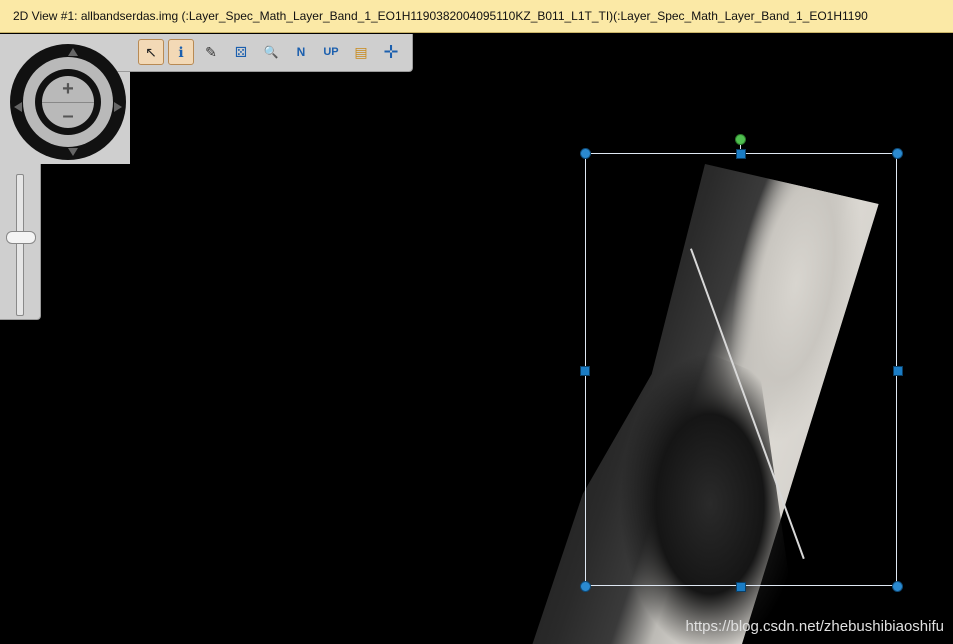 The width and height of the screenshot is (953, 644). I want to click on edge-handle-right, so click(898, 371).